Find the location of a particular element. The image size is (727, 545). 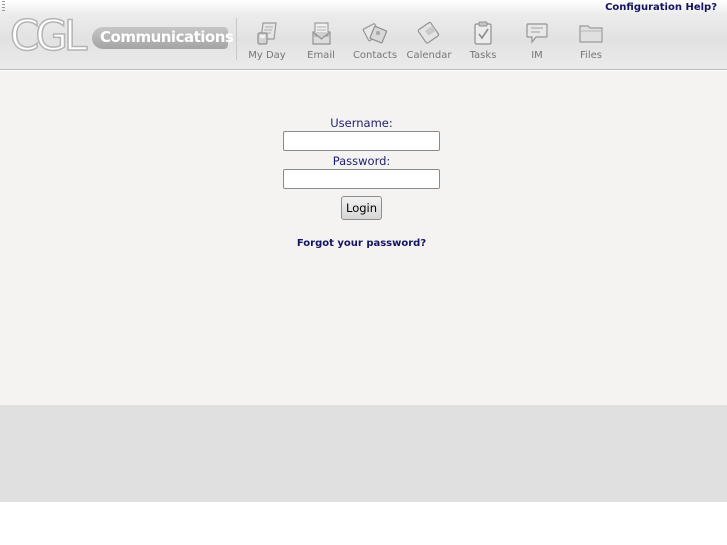

nav-item-my-day: My Day is located at coordinates (267, 42).